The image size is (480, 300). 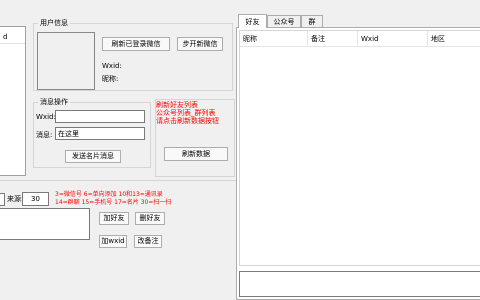 What do you see at coordinates (46, 117) in the screenshot?
I see `message-wxid-label: Wxid:` at bounding box center [46, 117].